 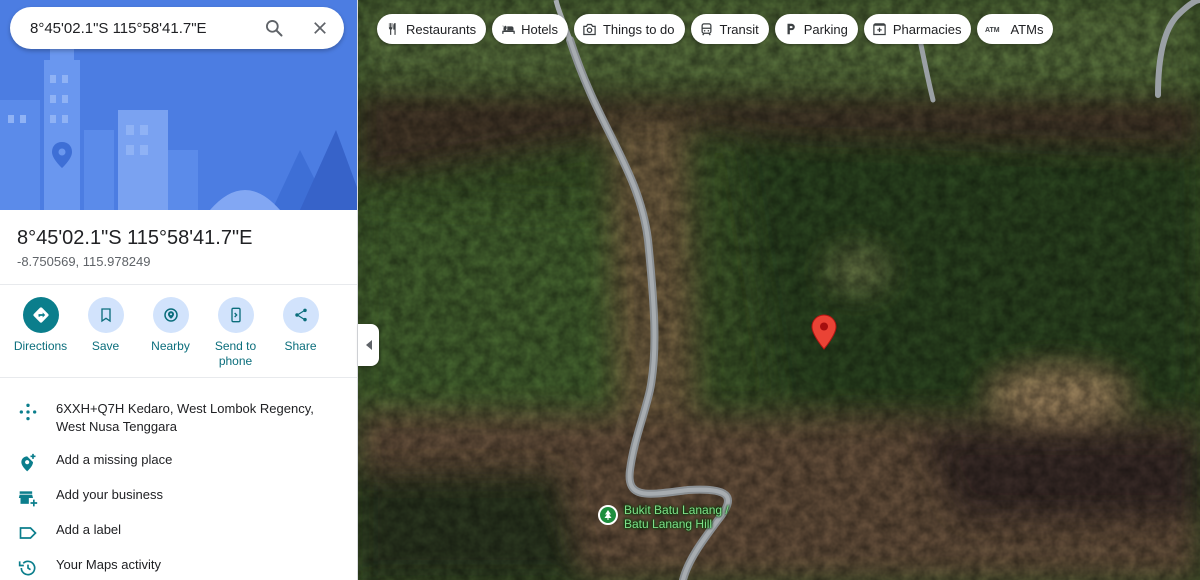 What do you see at coordinates (539, 29) in the screenshot?
I see `chip-label: Hotels` at bounding box center [539, 29].